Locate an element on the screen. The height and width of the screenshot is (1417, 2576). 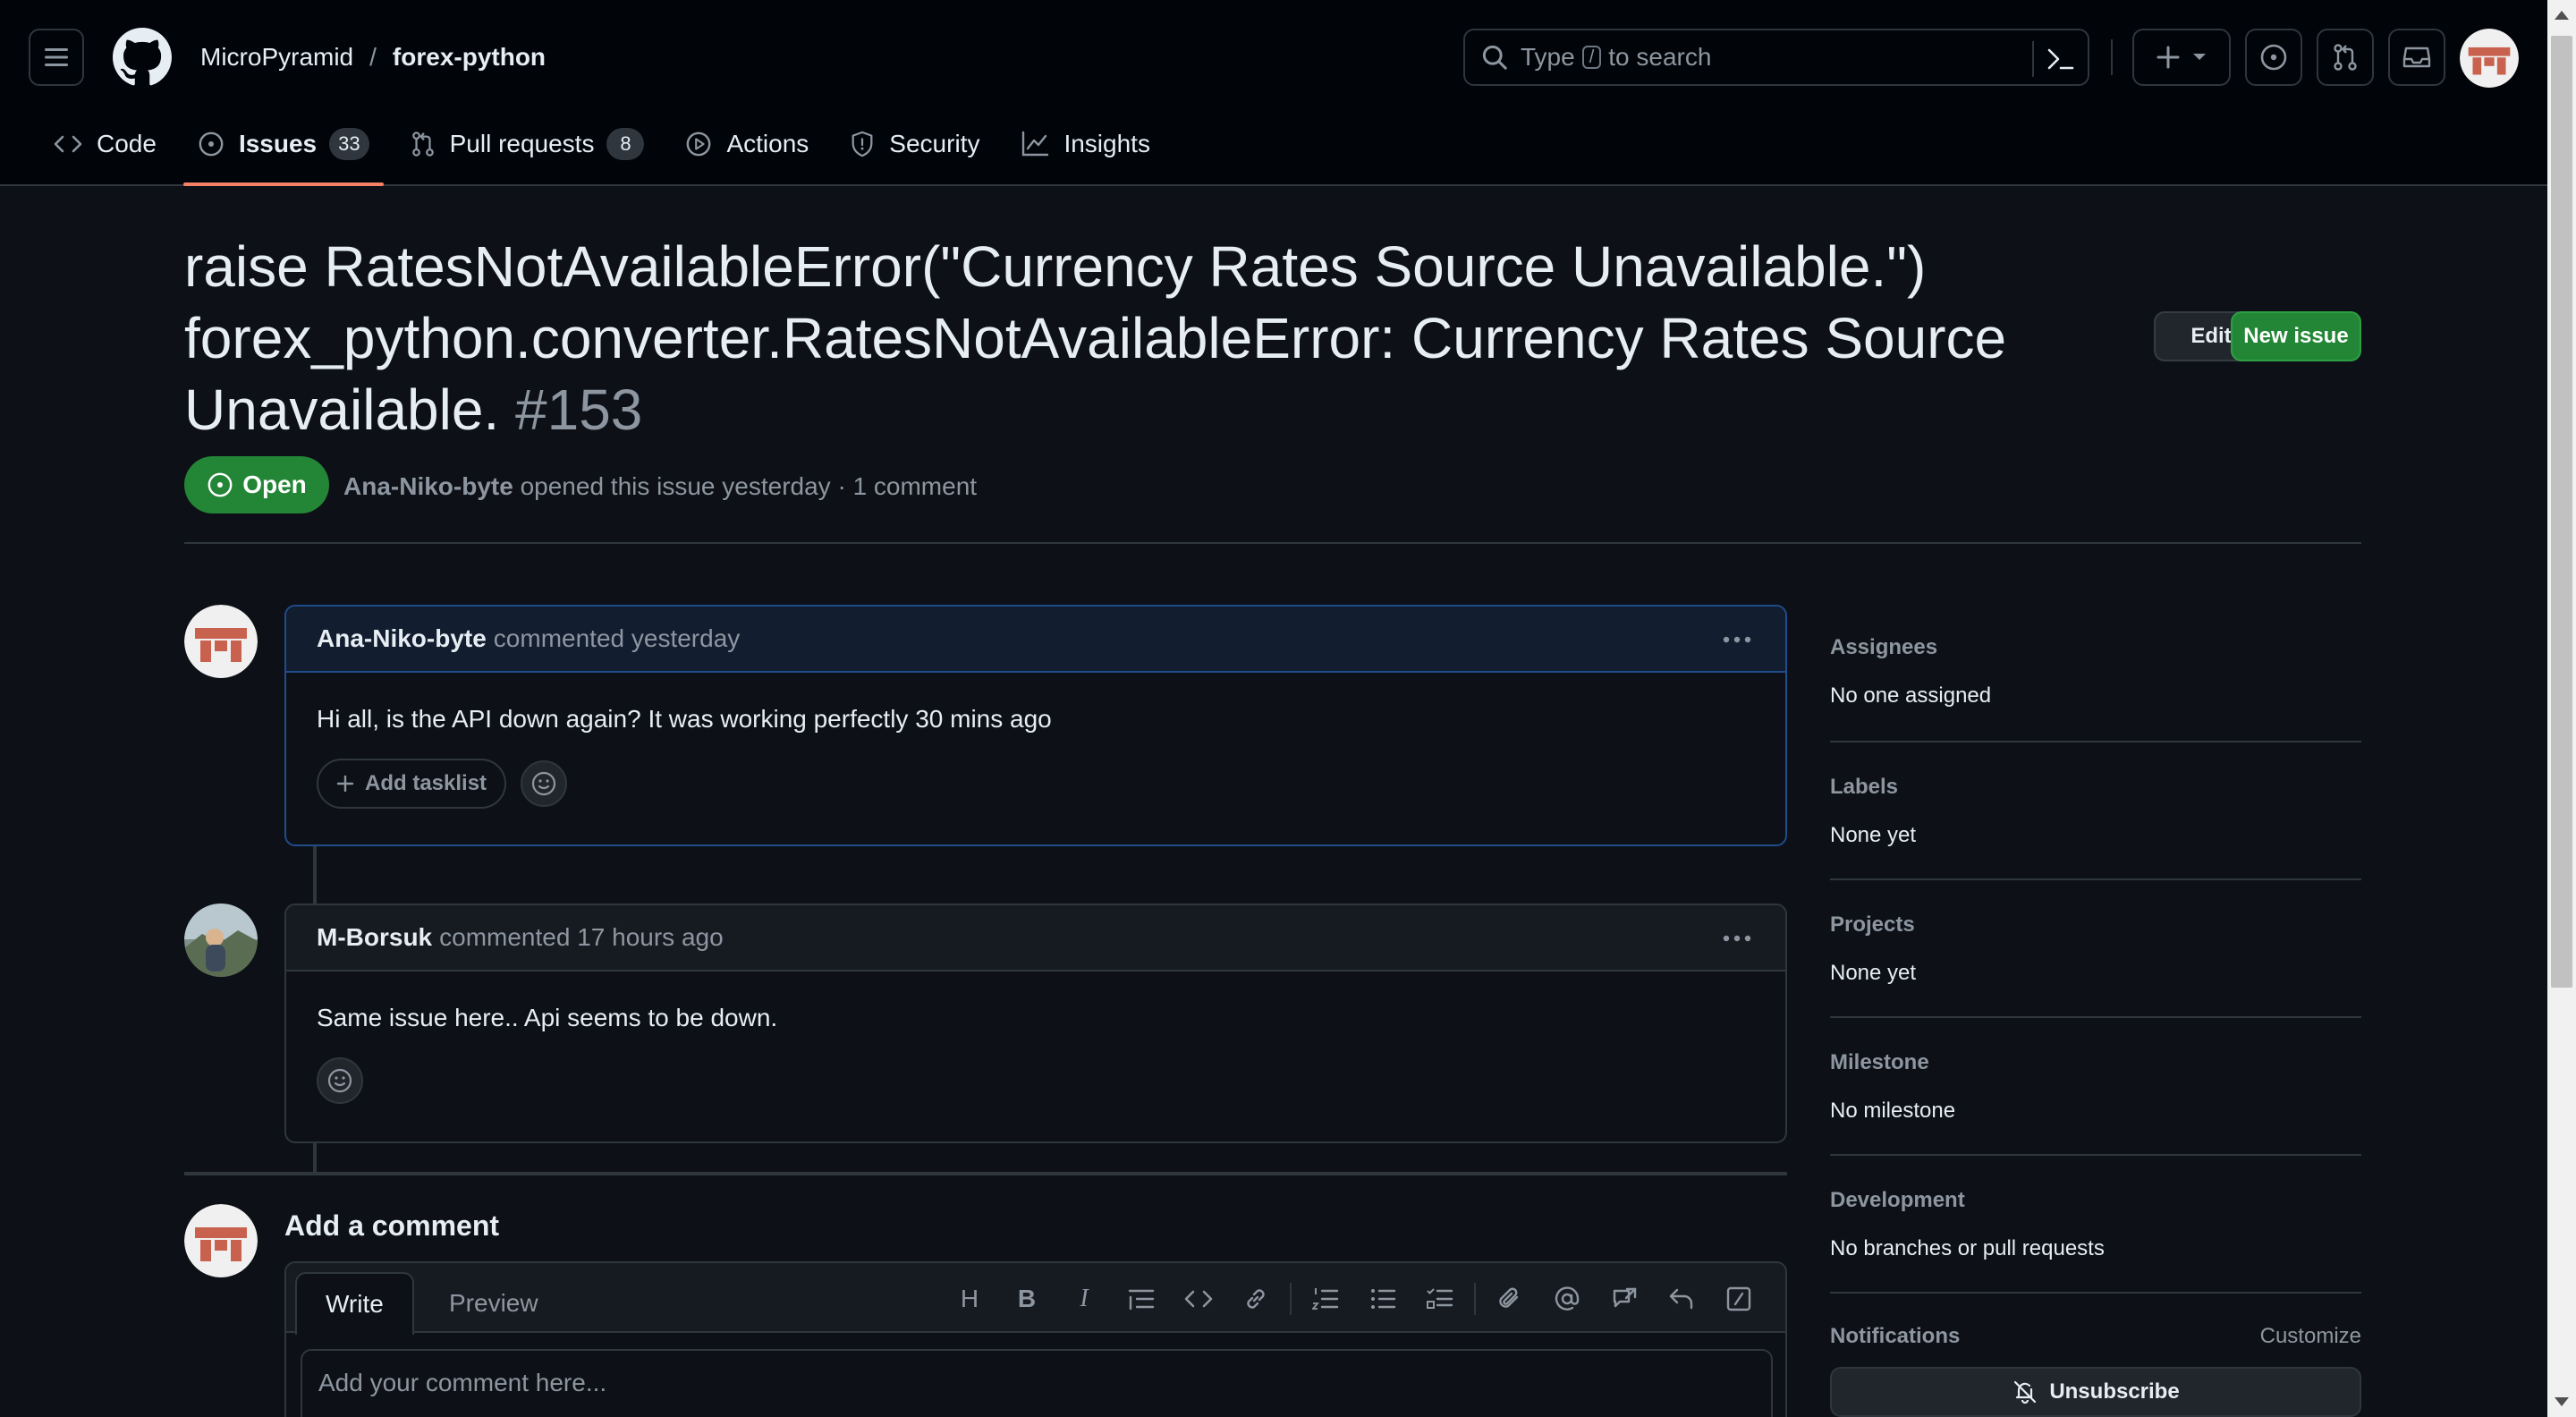
issue-icon is located at coordinates (211, 145).